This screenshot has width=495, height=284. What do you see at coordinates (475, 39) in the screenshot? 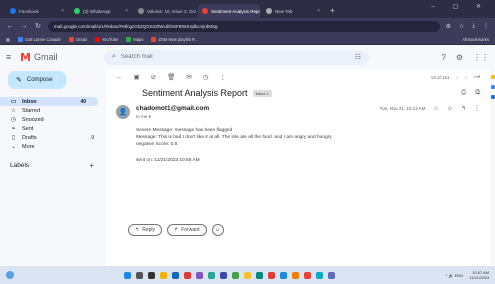
I see `all-bookmarks-link: All Bookmarks` at bounding box center [475, 39].